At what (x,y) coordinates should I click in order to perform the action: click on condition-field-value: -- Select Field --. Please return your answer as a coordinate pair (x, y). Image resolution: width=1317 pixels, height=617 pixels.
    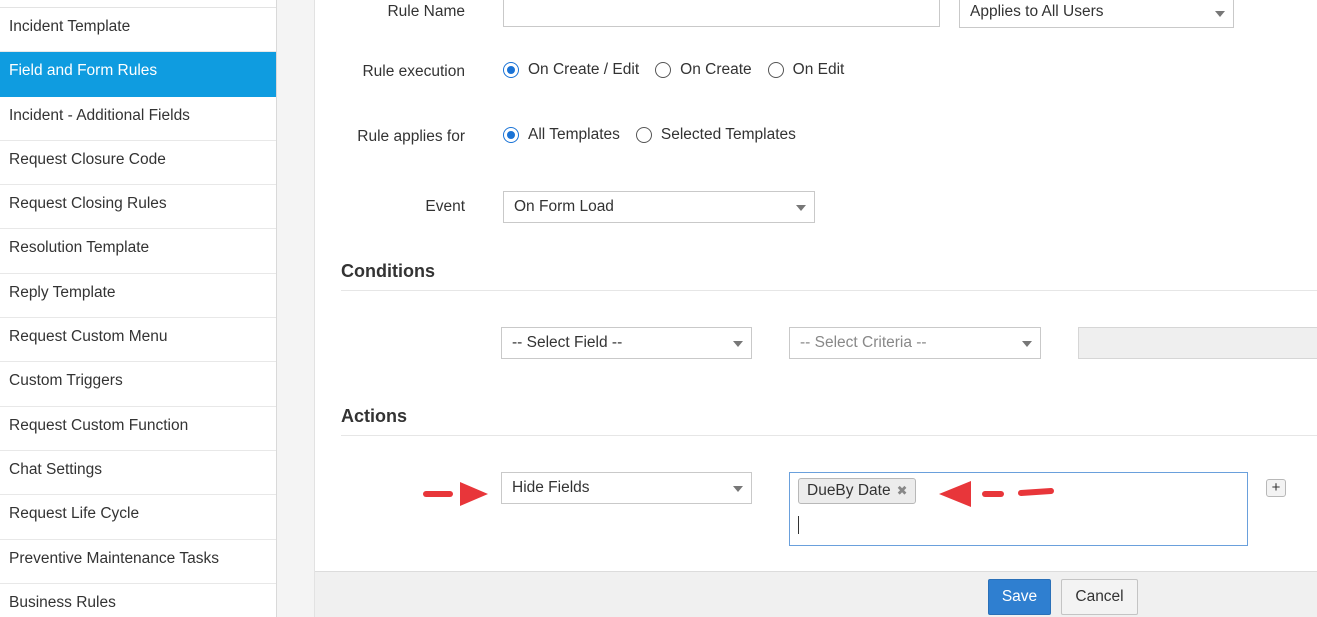
    Looking at the image, I should click on (567, 342).